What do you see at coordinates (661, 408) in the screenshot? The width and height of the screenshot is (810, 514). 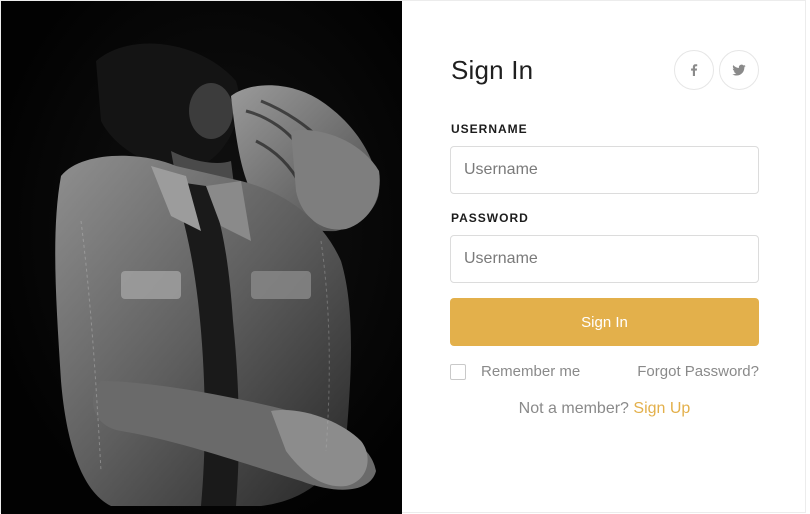 I see `sign-up-link: Sign Up` at bounding box center [661, 408].